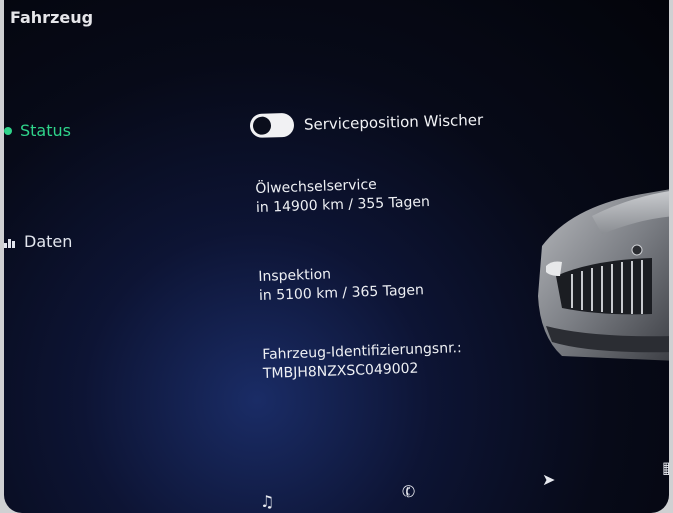 The height and width of the screenshot is (513, 673). I want to click on oil-service-info: Ölwechselservice in 14900 km / 355 Tagen, so click(342, 196).